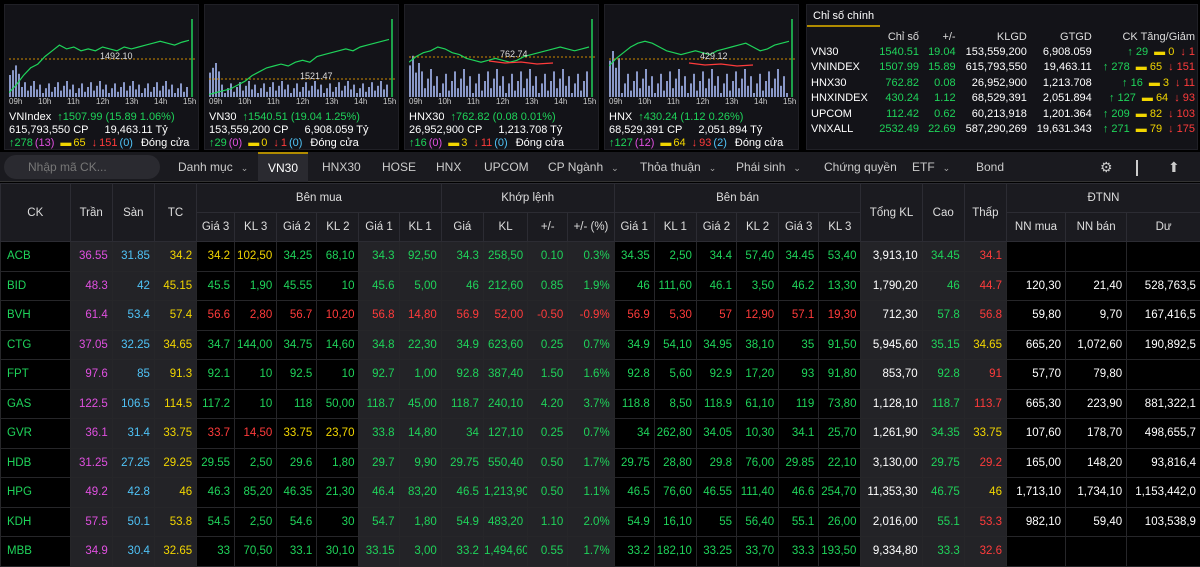 This screenshot has height=567, width=1200. Describe the element at coordinates (943, 213) in the screenshot. I see `column-header: Cao` at that location.